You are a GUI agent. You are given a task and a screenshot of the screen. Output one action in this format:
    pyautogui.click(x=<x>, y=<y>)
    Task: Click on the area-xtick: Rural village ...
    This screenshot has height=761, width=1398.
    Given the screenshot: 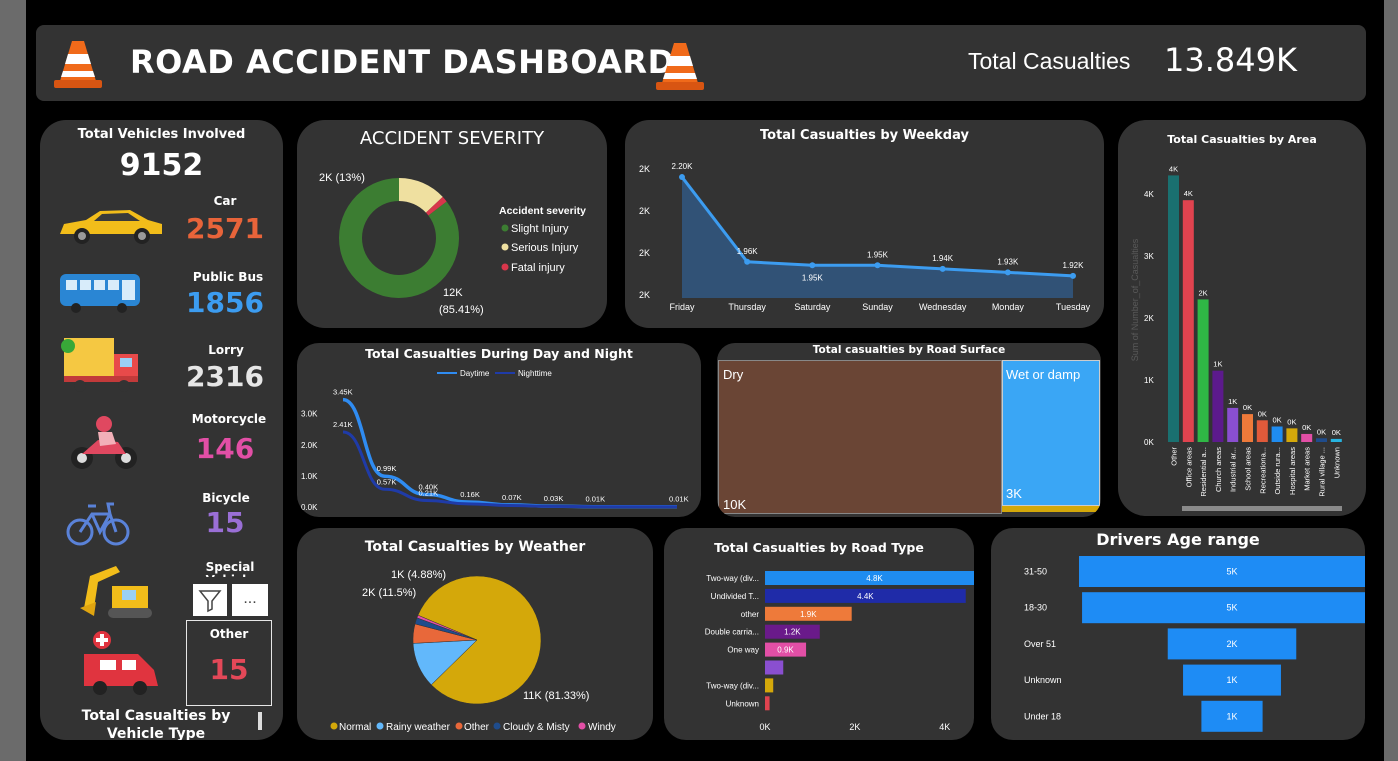 What is the action you would take?
    pyautogui.click(x=1322, y=472)
    